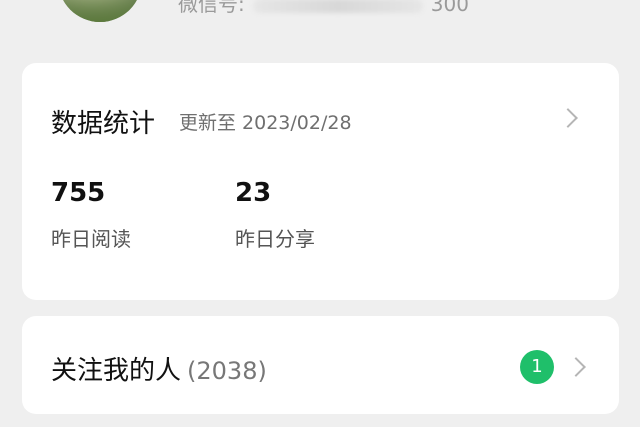 This screenshot has height=427, width=640. Describe the element at coordinates (337, 6) in the screenshot. I see `wechat-id-redacted` at that location.